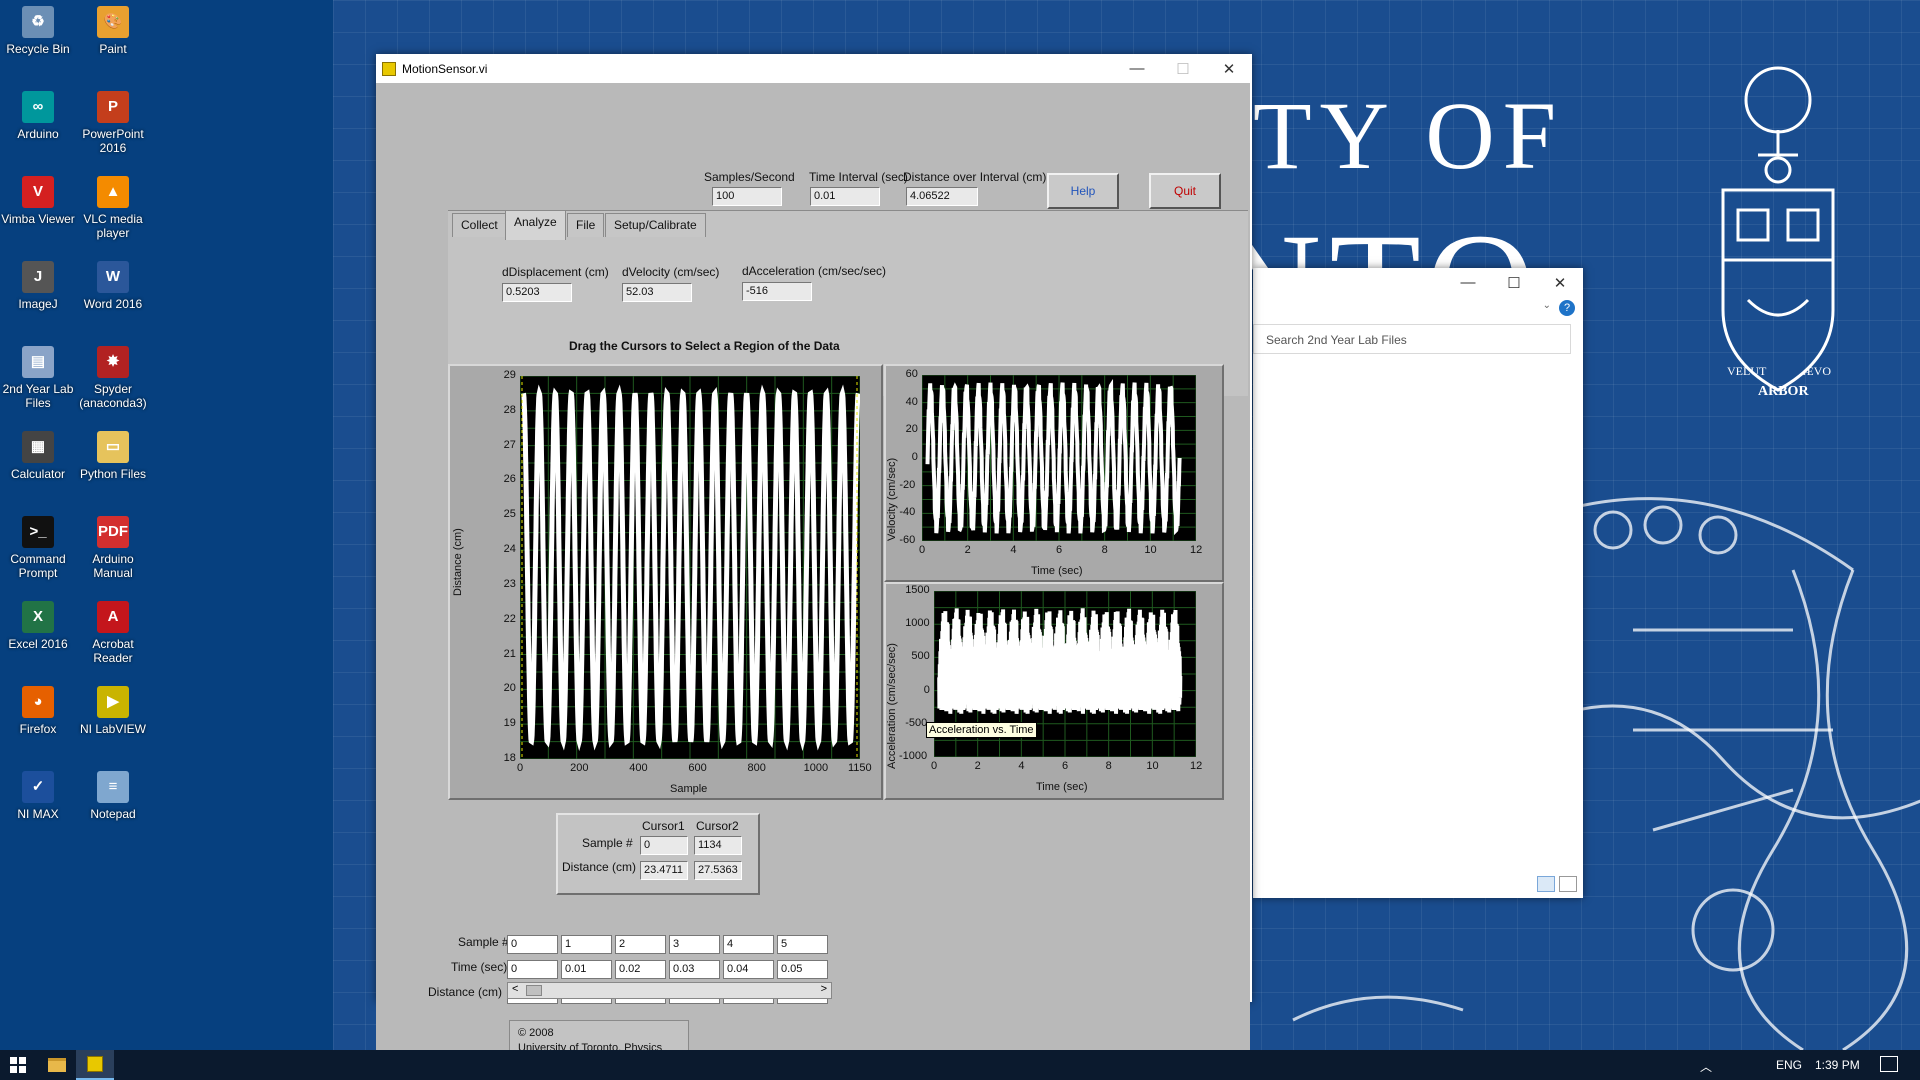 This screenshot has height=1080, width=1920. I want to click on tab-setup-calibrate: Setup/Calibrate, so click(655, 225).